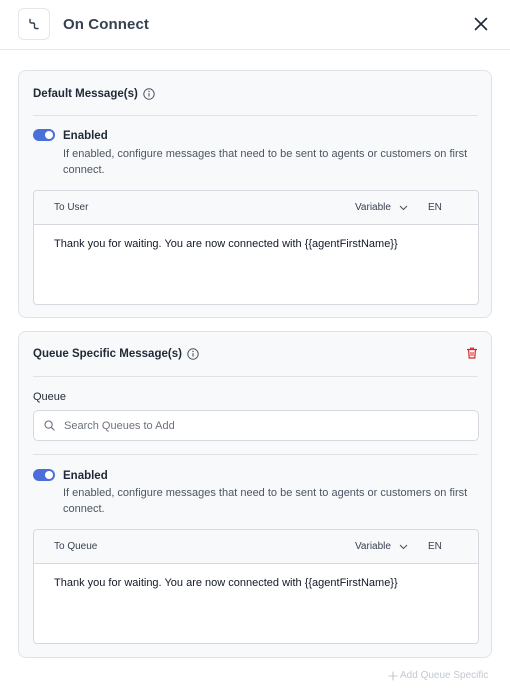 The width and height of the screenshot is (510, 694). Describe the element at coordinates (71, 207) in the screenshot. I see `recipient-label: To User` at that location.